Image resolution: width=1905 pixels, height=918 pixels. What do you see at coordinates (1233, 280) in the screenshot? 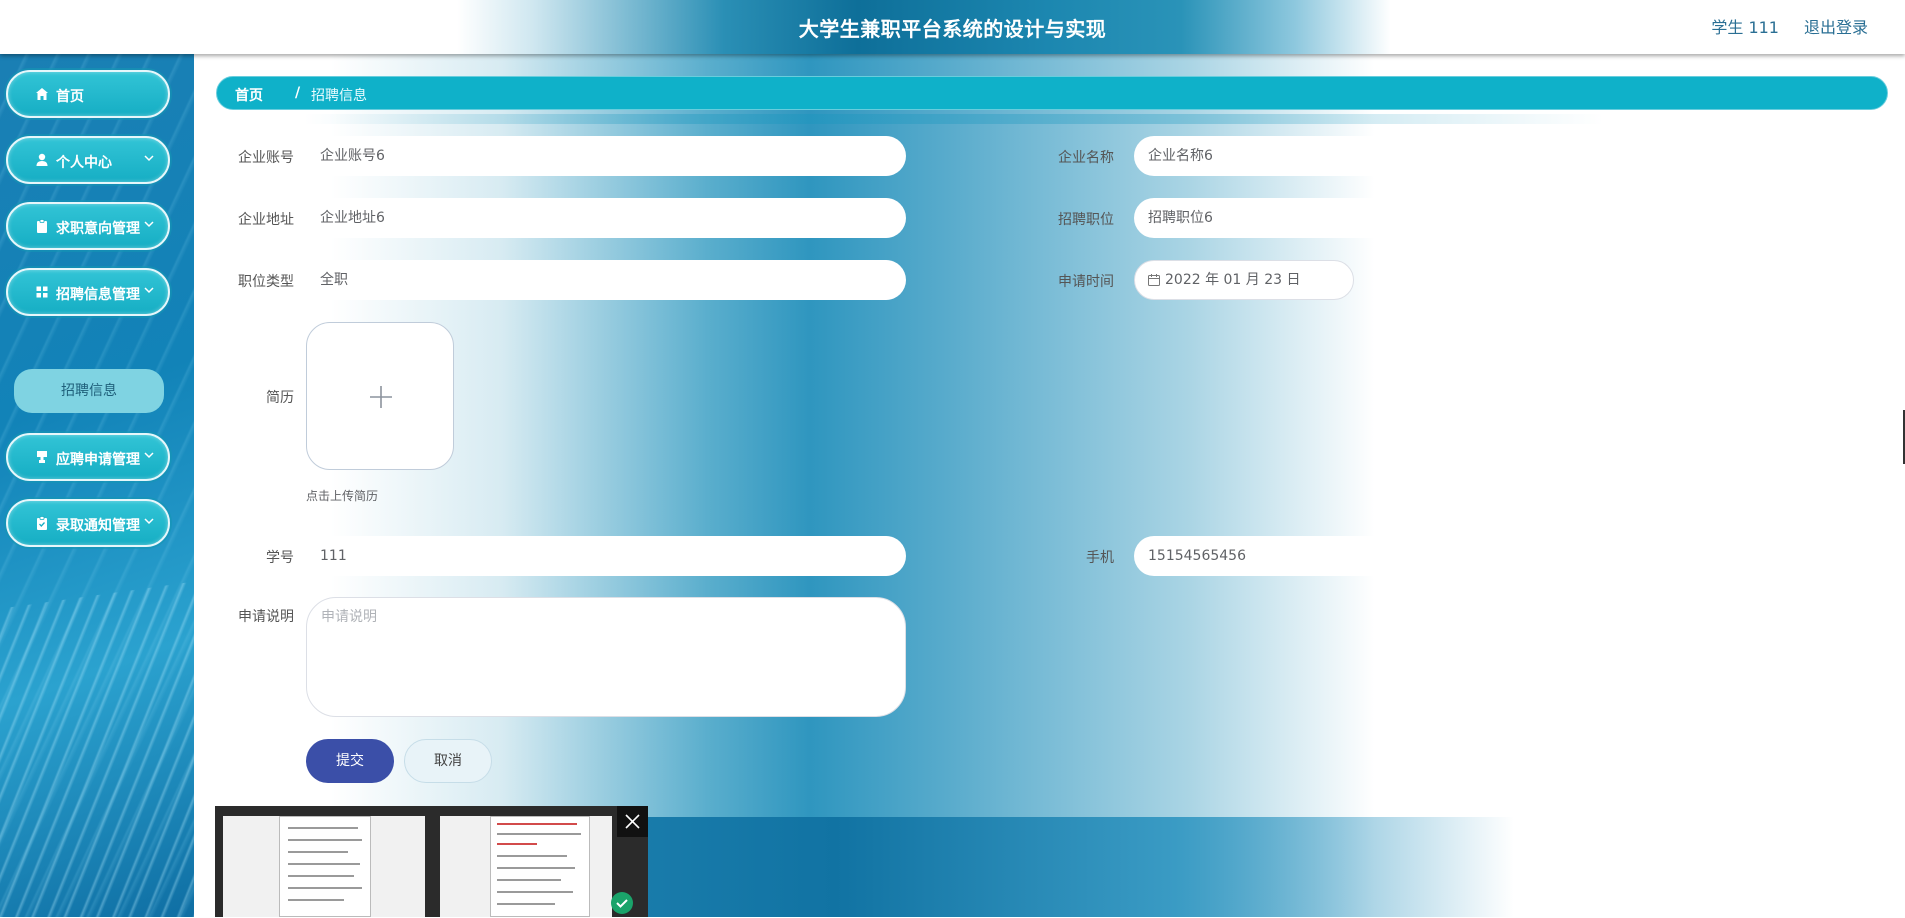
I see `apply-time-value: 2022 年 01 月 23 日` at bounding box center [1233, 280].